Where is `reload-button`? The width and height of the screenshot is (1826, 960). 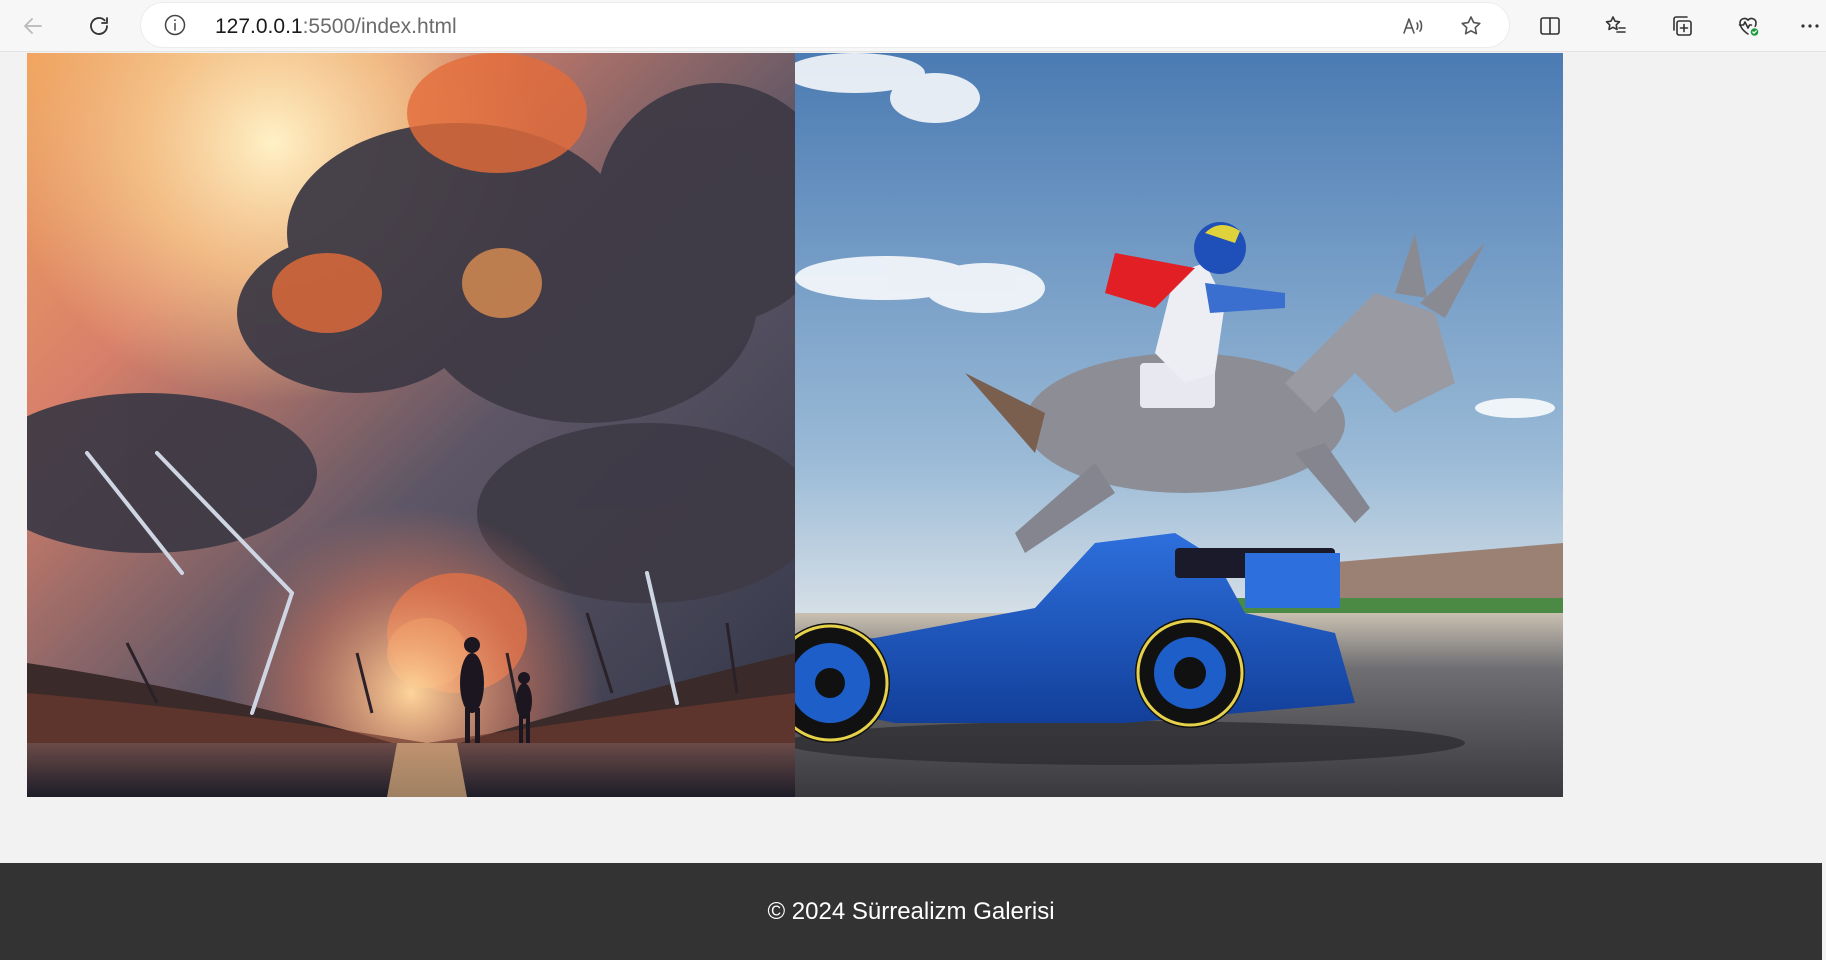
reload-button is located at coordinates (99, 26).